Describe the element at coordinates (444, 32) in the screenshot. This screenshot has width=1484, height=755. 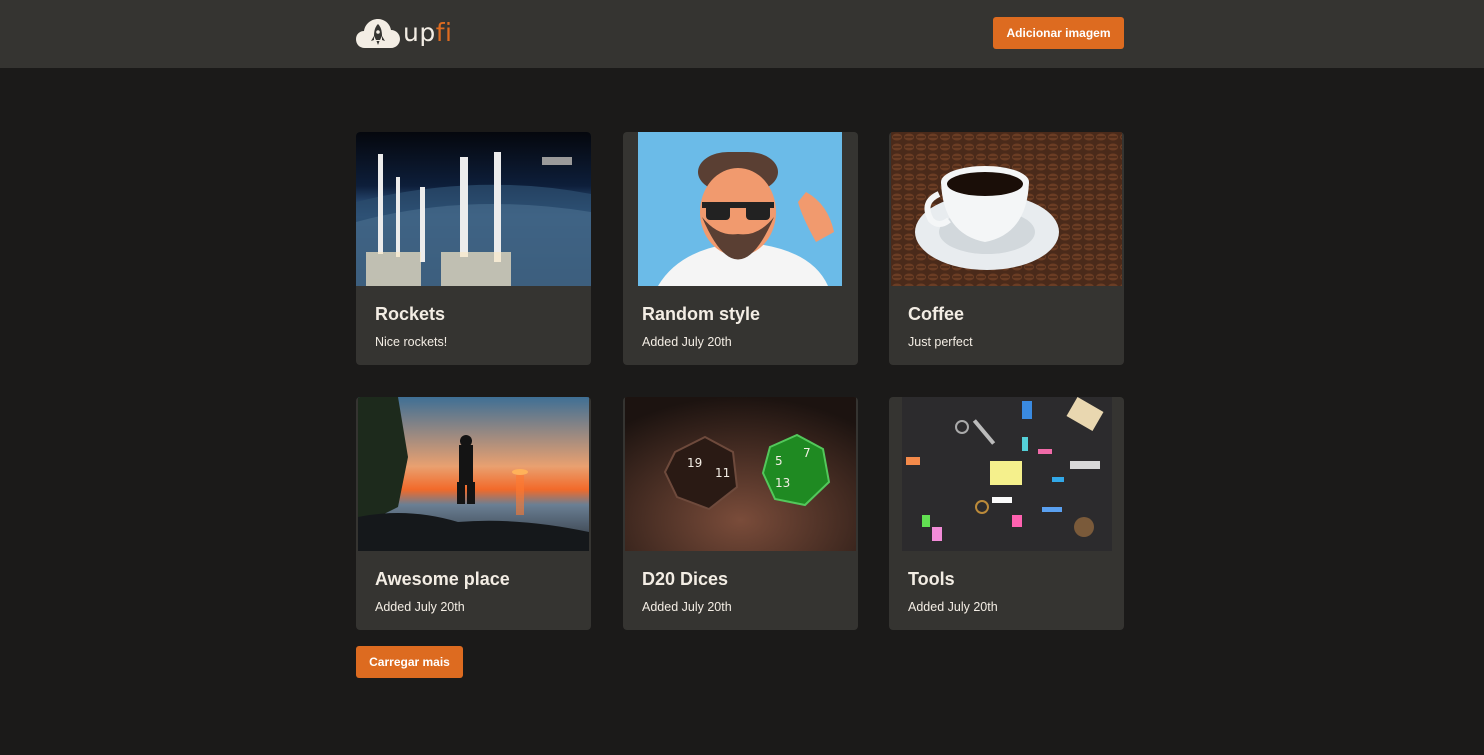
I see `logo-text-accent: fi` at that location.